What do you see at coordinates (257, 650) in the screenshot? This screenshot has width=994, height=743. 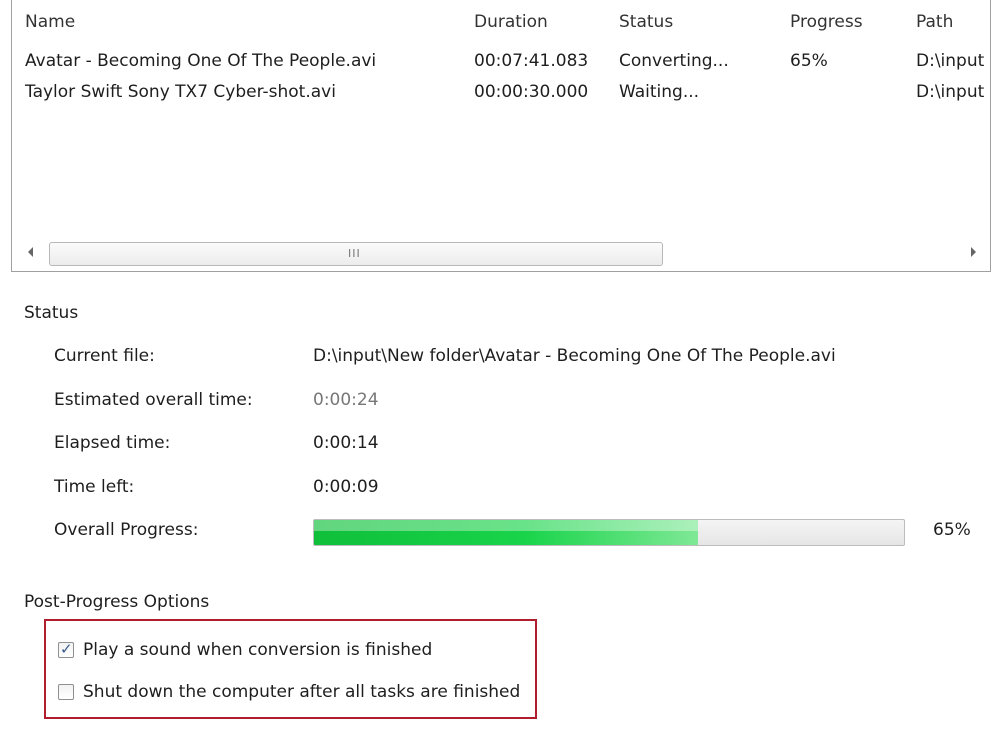 I see `play-sound-label: Play a sound when conversion is finished` at bounding box center [257, 650].